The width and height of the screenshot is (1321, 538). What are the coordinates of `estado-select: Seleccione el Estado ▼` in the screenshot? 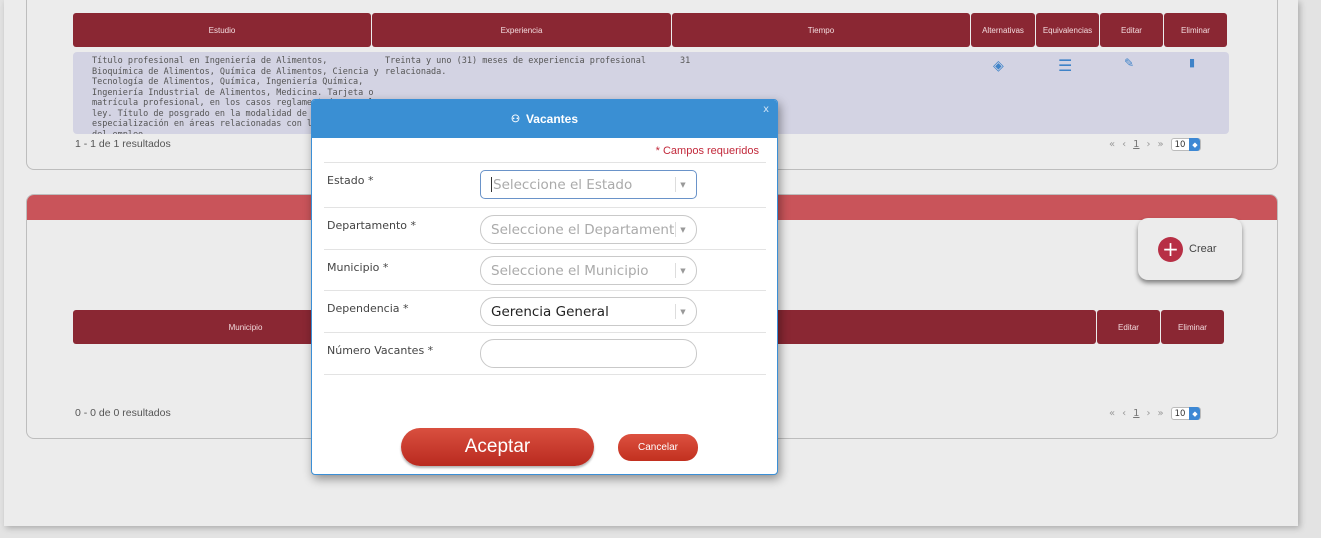 It's located at (588, 184).